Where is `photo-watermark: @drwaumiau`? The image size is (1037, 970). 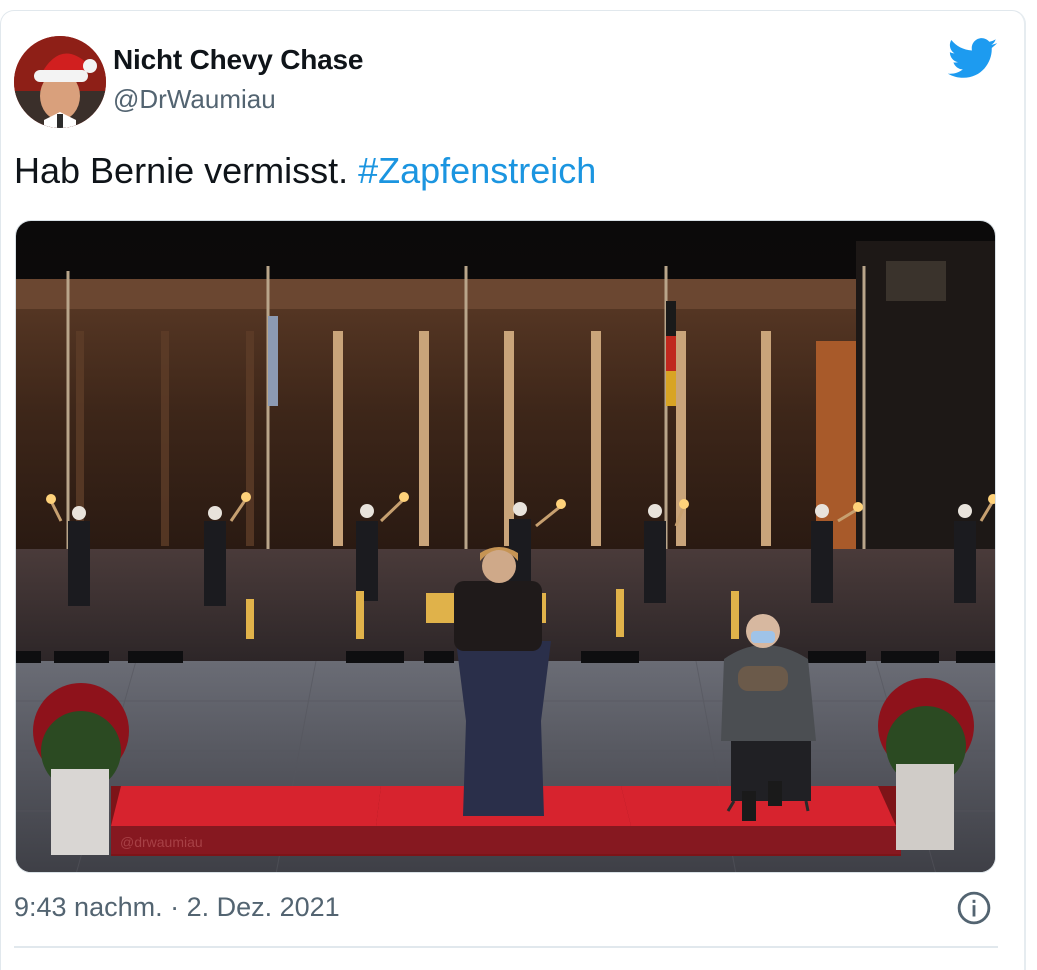
photo-watermark: @drwaumiau is located at coordinates (161, 842).